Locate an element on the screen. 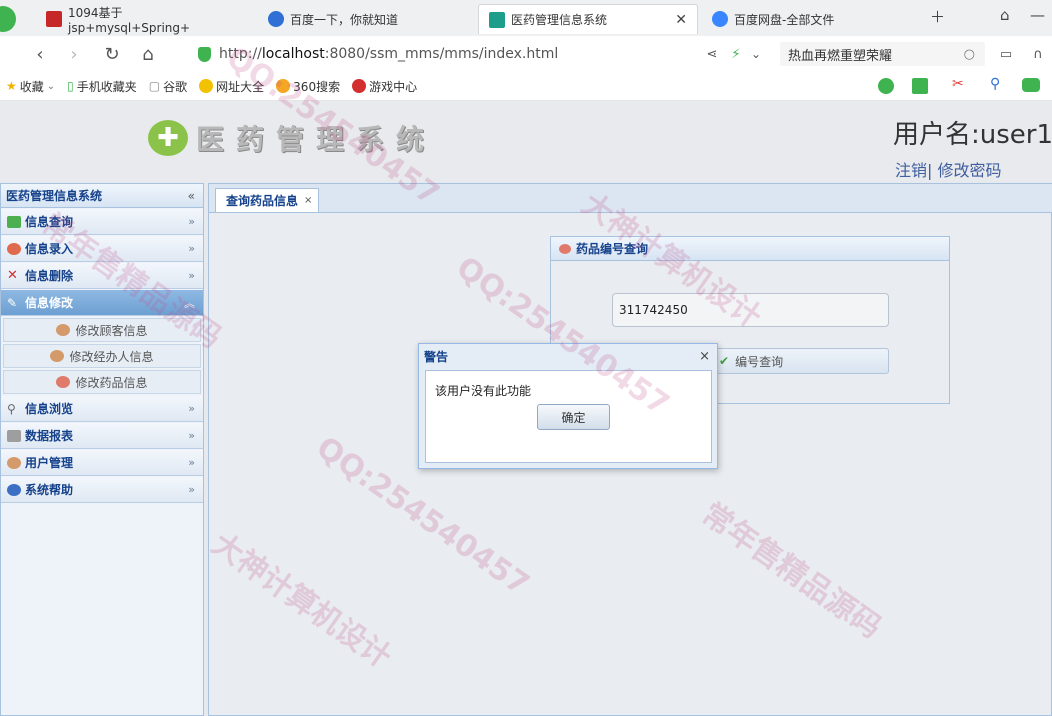 This screenshot has width=1052, height=716. share-icon: ⋖ is located at coordinates (712, 54).